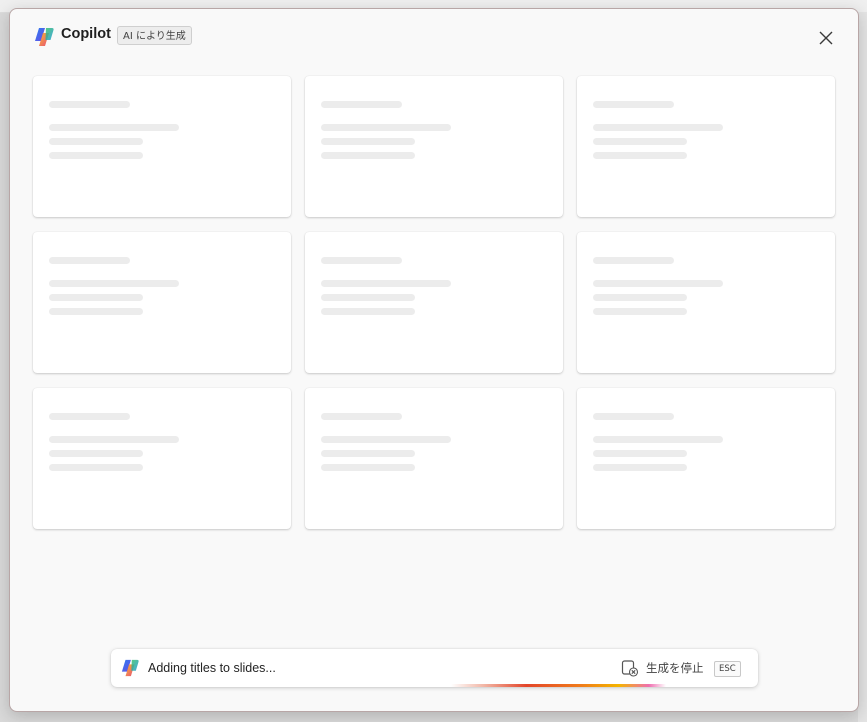  What do you see at coordinates (727, 669) in the screenshot?
I see `esc-shortcut-hint: ESC` at bounding box center [727, 669].